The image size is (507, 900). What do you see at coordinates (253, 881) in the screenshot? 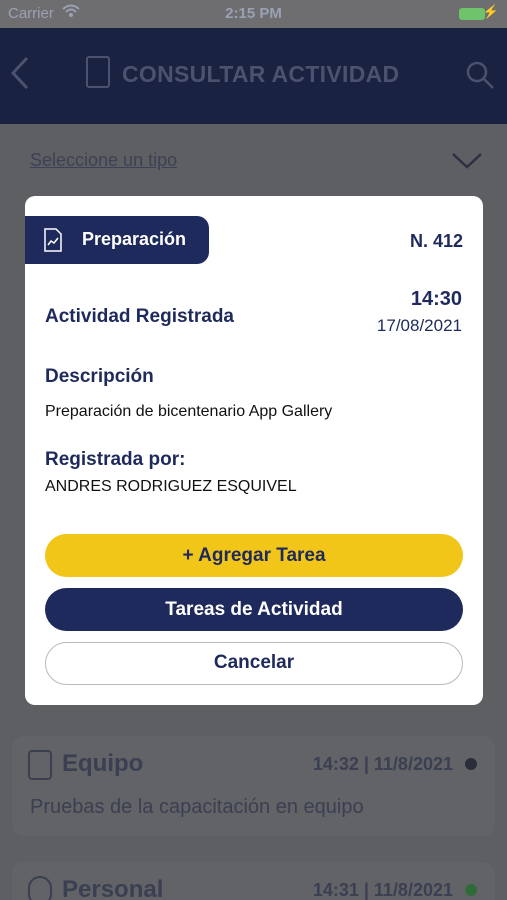
I see `list-item: Personal 14:31 | 11/8/2021` at bounding box center [253, 881].